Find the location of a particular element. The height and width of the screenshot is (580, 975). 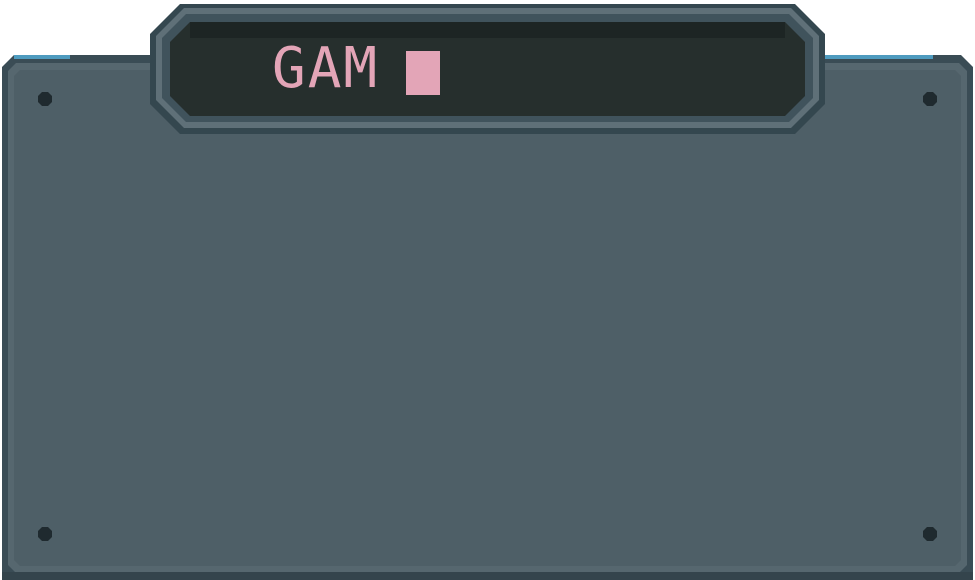

panel-accent-right is located at coordinates (878, 57).